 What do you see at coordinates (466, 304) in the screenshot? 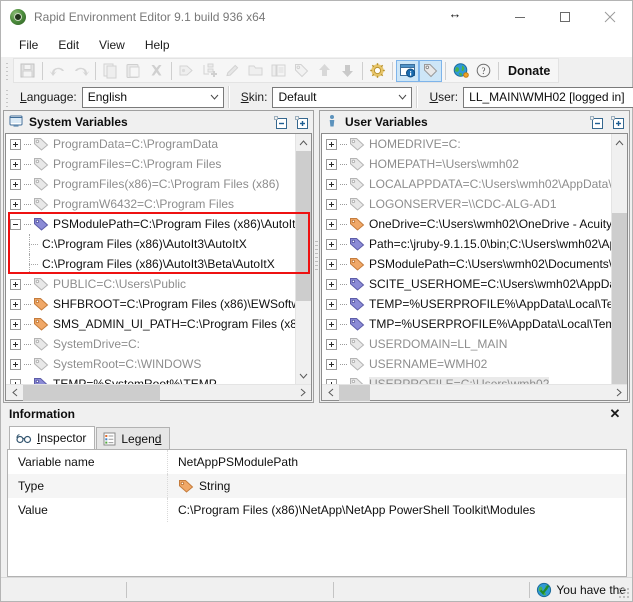
I see `tree-row: TEMP=%USERPROFILE%\AppData\Local\Temp` at bounding box center [466, 304].